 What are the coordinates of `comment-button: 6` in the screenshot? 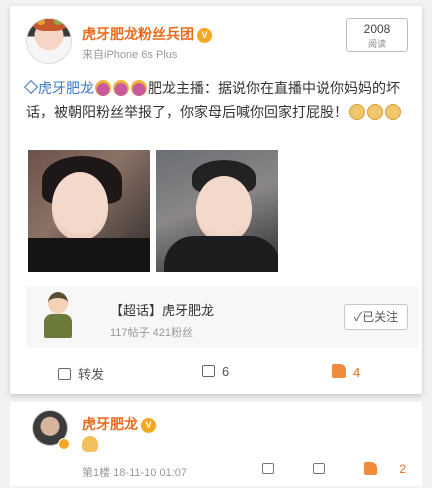 It's located at (216, 369).